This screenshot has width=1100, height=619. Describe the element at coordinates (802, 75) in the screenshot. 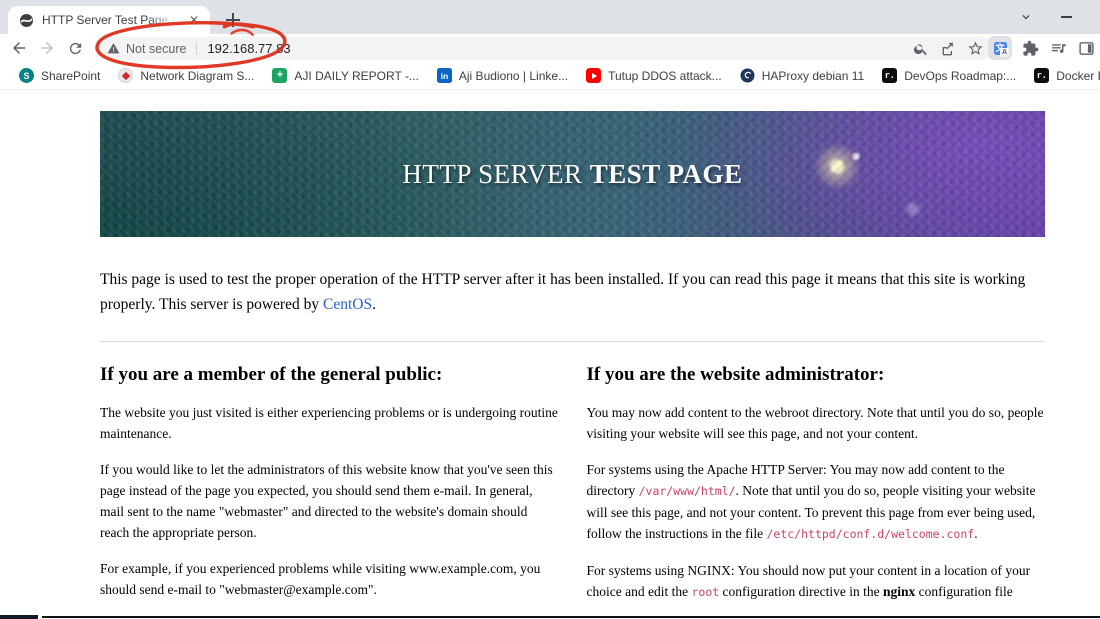

I see `bookmark-haproxy-debian: HAProxy debian 11` at that location.